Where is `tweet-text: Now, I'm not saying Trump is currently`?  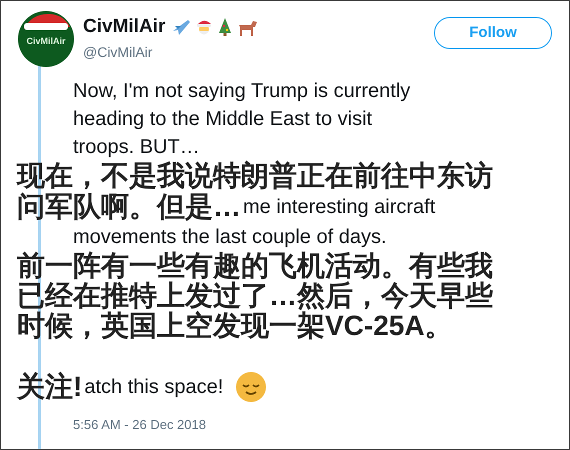
tweet-text: Now, I'm not saying Trump is currently is located at coordinates (241, 91).